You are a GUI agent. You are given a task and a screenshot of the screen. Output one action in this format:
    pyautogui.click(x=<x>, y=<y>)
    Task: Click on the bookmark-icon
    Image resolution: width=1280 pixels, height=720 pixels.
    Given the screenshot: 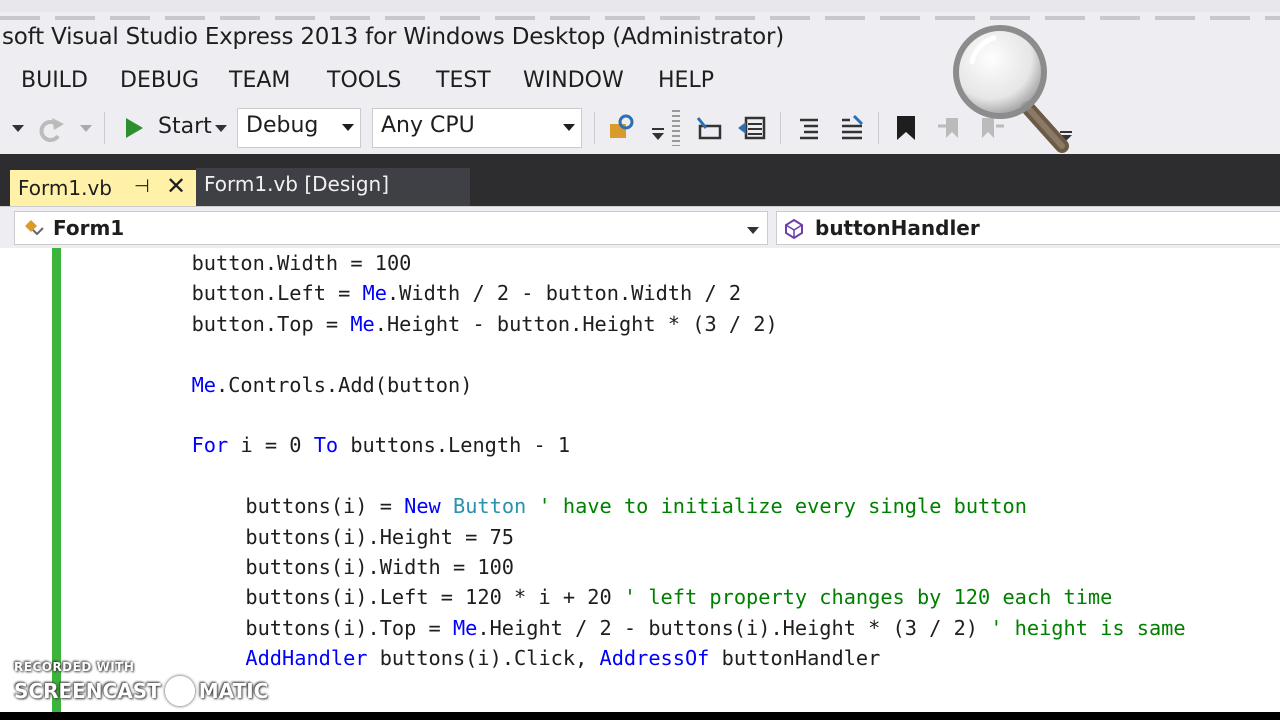 What is the action you would take?
    pyautogui.click(x=906, y=128)
    